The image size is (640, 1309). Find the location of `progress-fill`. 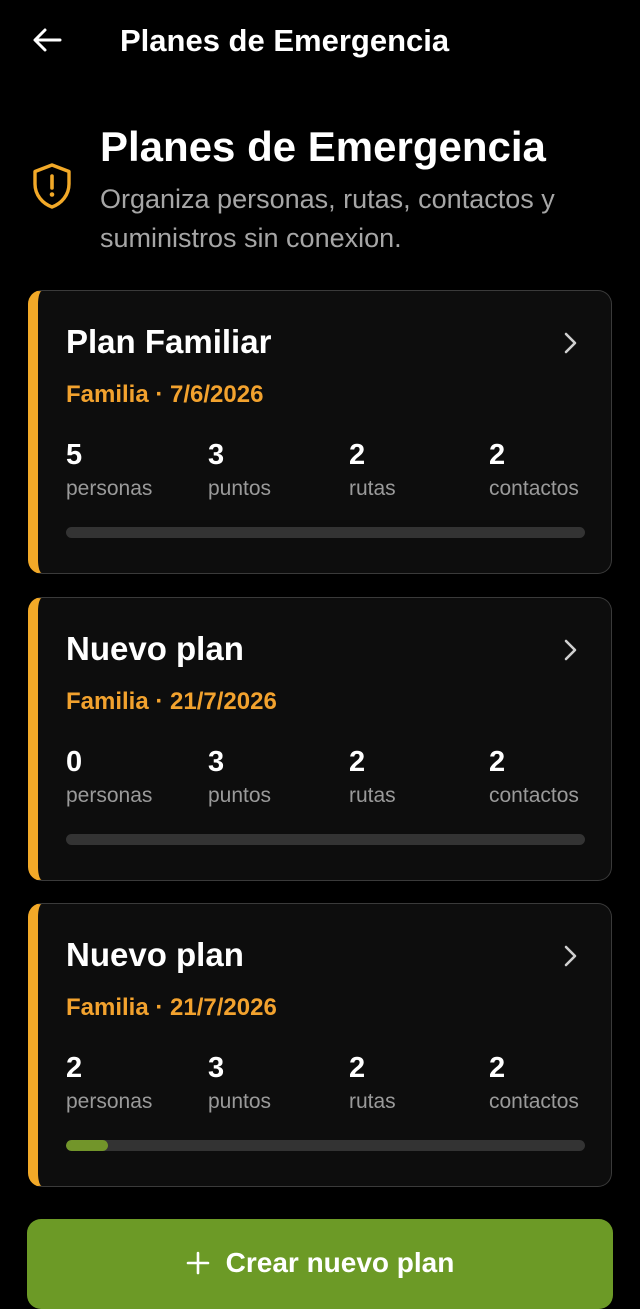

progress-fill is located at coordinates (87, 1145).